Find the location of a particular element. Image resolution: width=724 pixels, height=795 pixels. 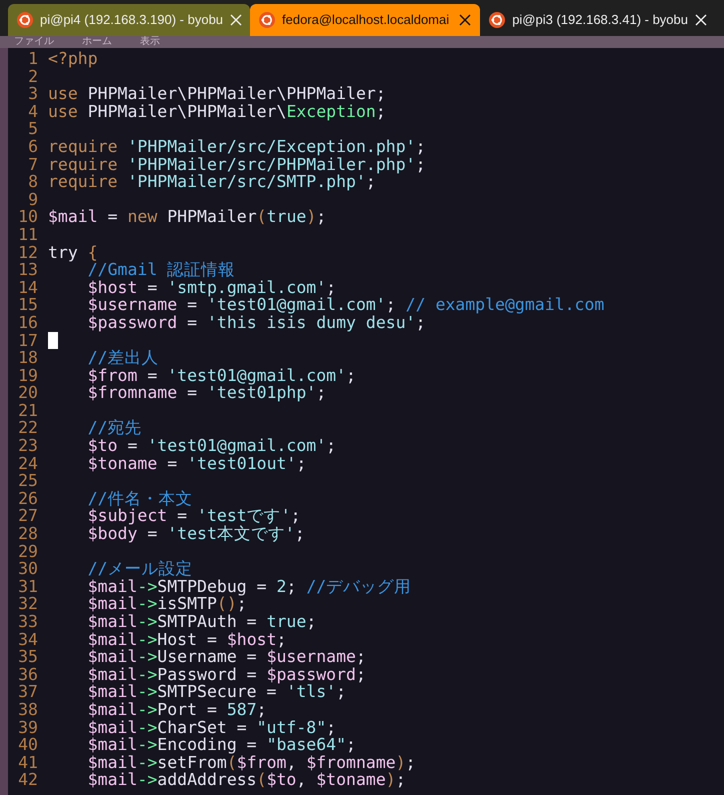

terminal-tab: pi@pi4 (192.168.3.190) - byobu is located at coordinates (129, 20).